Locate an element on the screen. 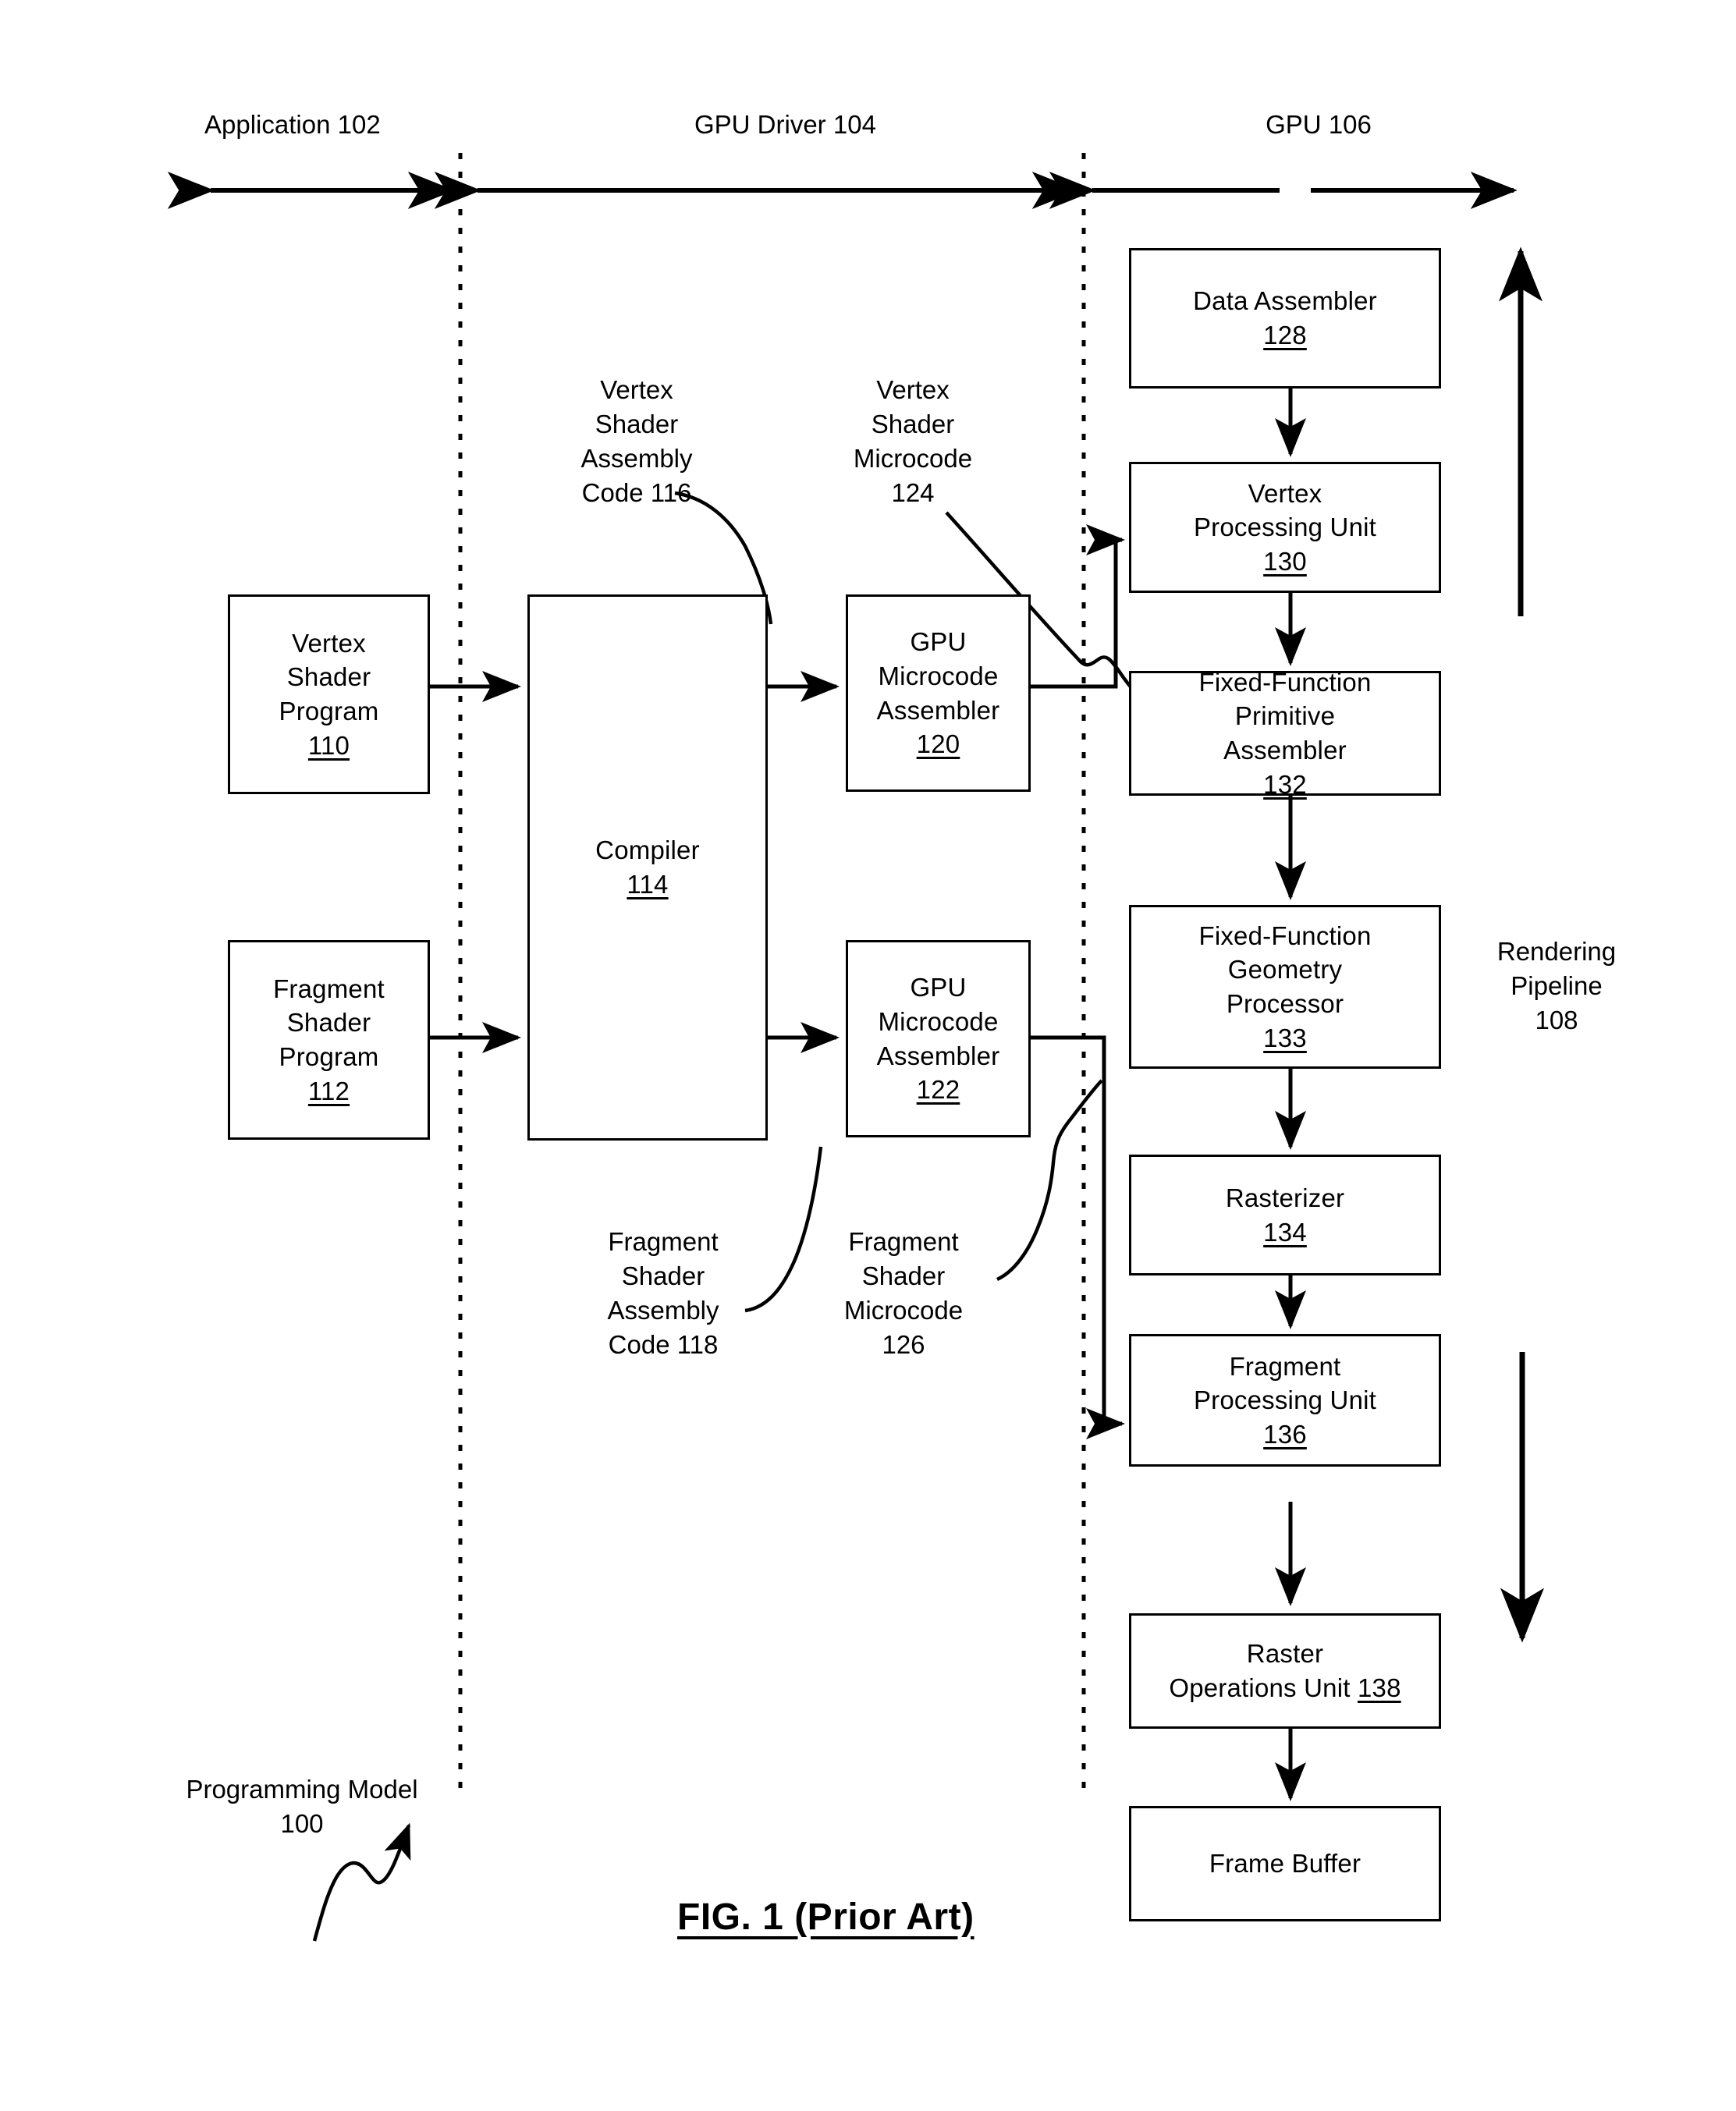  node-gpu-microcode-assembler-120-line1: GPU is located at coordinates (938, 642).